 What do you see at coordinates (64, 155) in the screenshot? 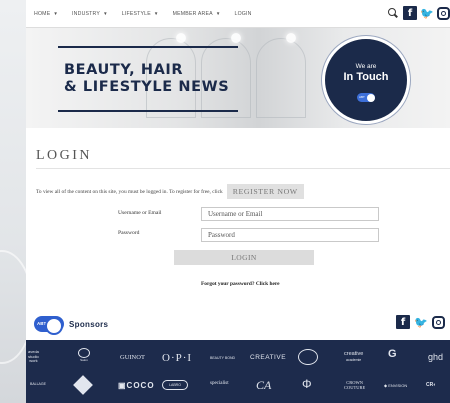
I see `page-title: LOGIN` at bounding box center [64, 155].